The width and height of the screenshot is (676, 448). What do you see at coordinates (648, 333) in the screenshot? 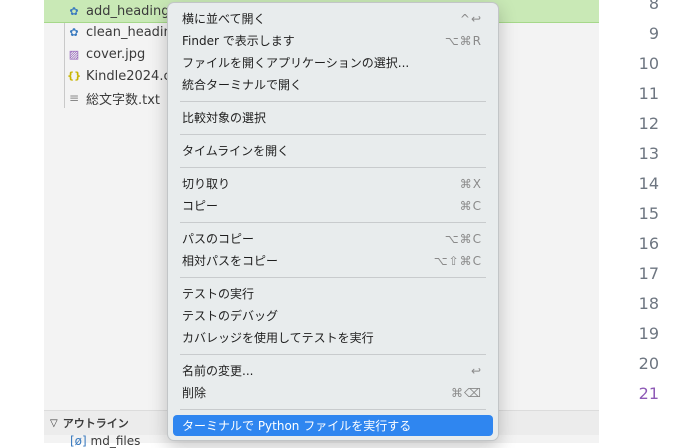
I see `line-number: 19` at bounding box center [648, 333].